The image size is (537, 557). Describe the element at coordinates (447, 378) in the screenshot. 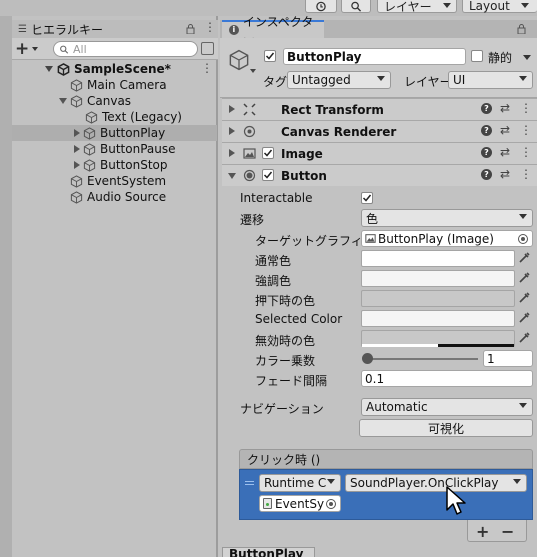

I see `fade-duration-input: 0.1` at that location.